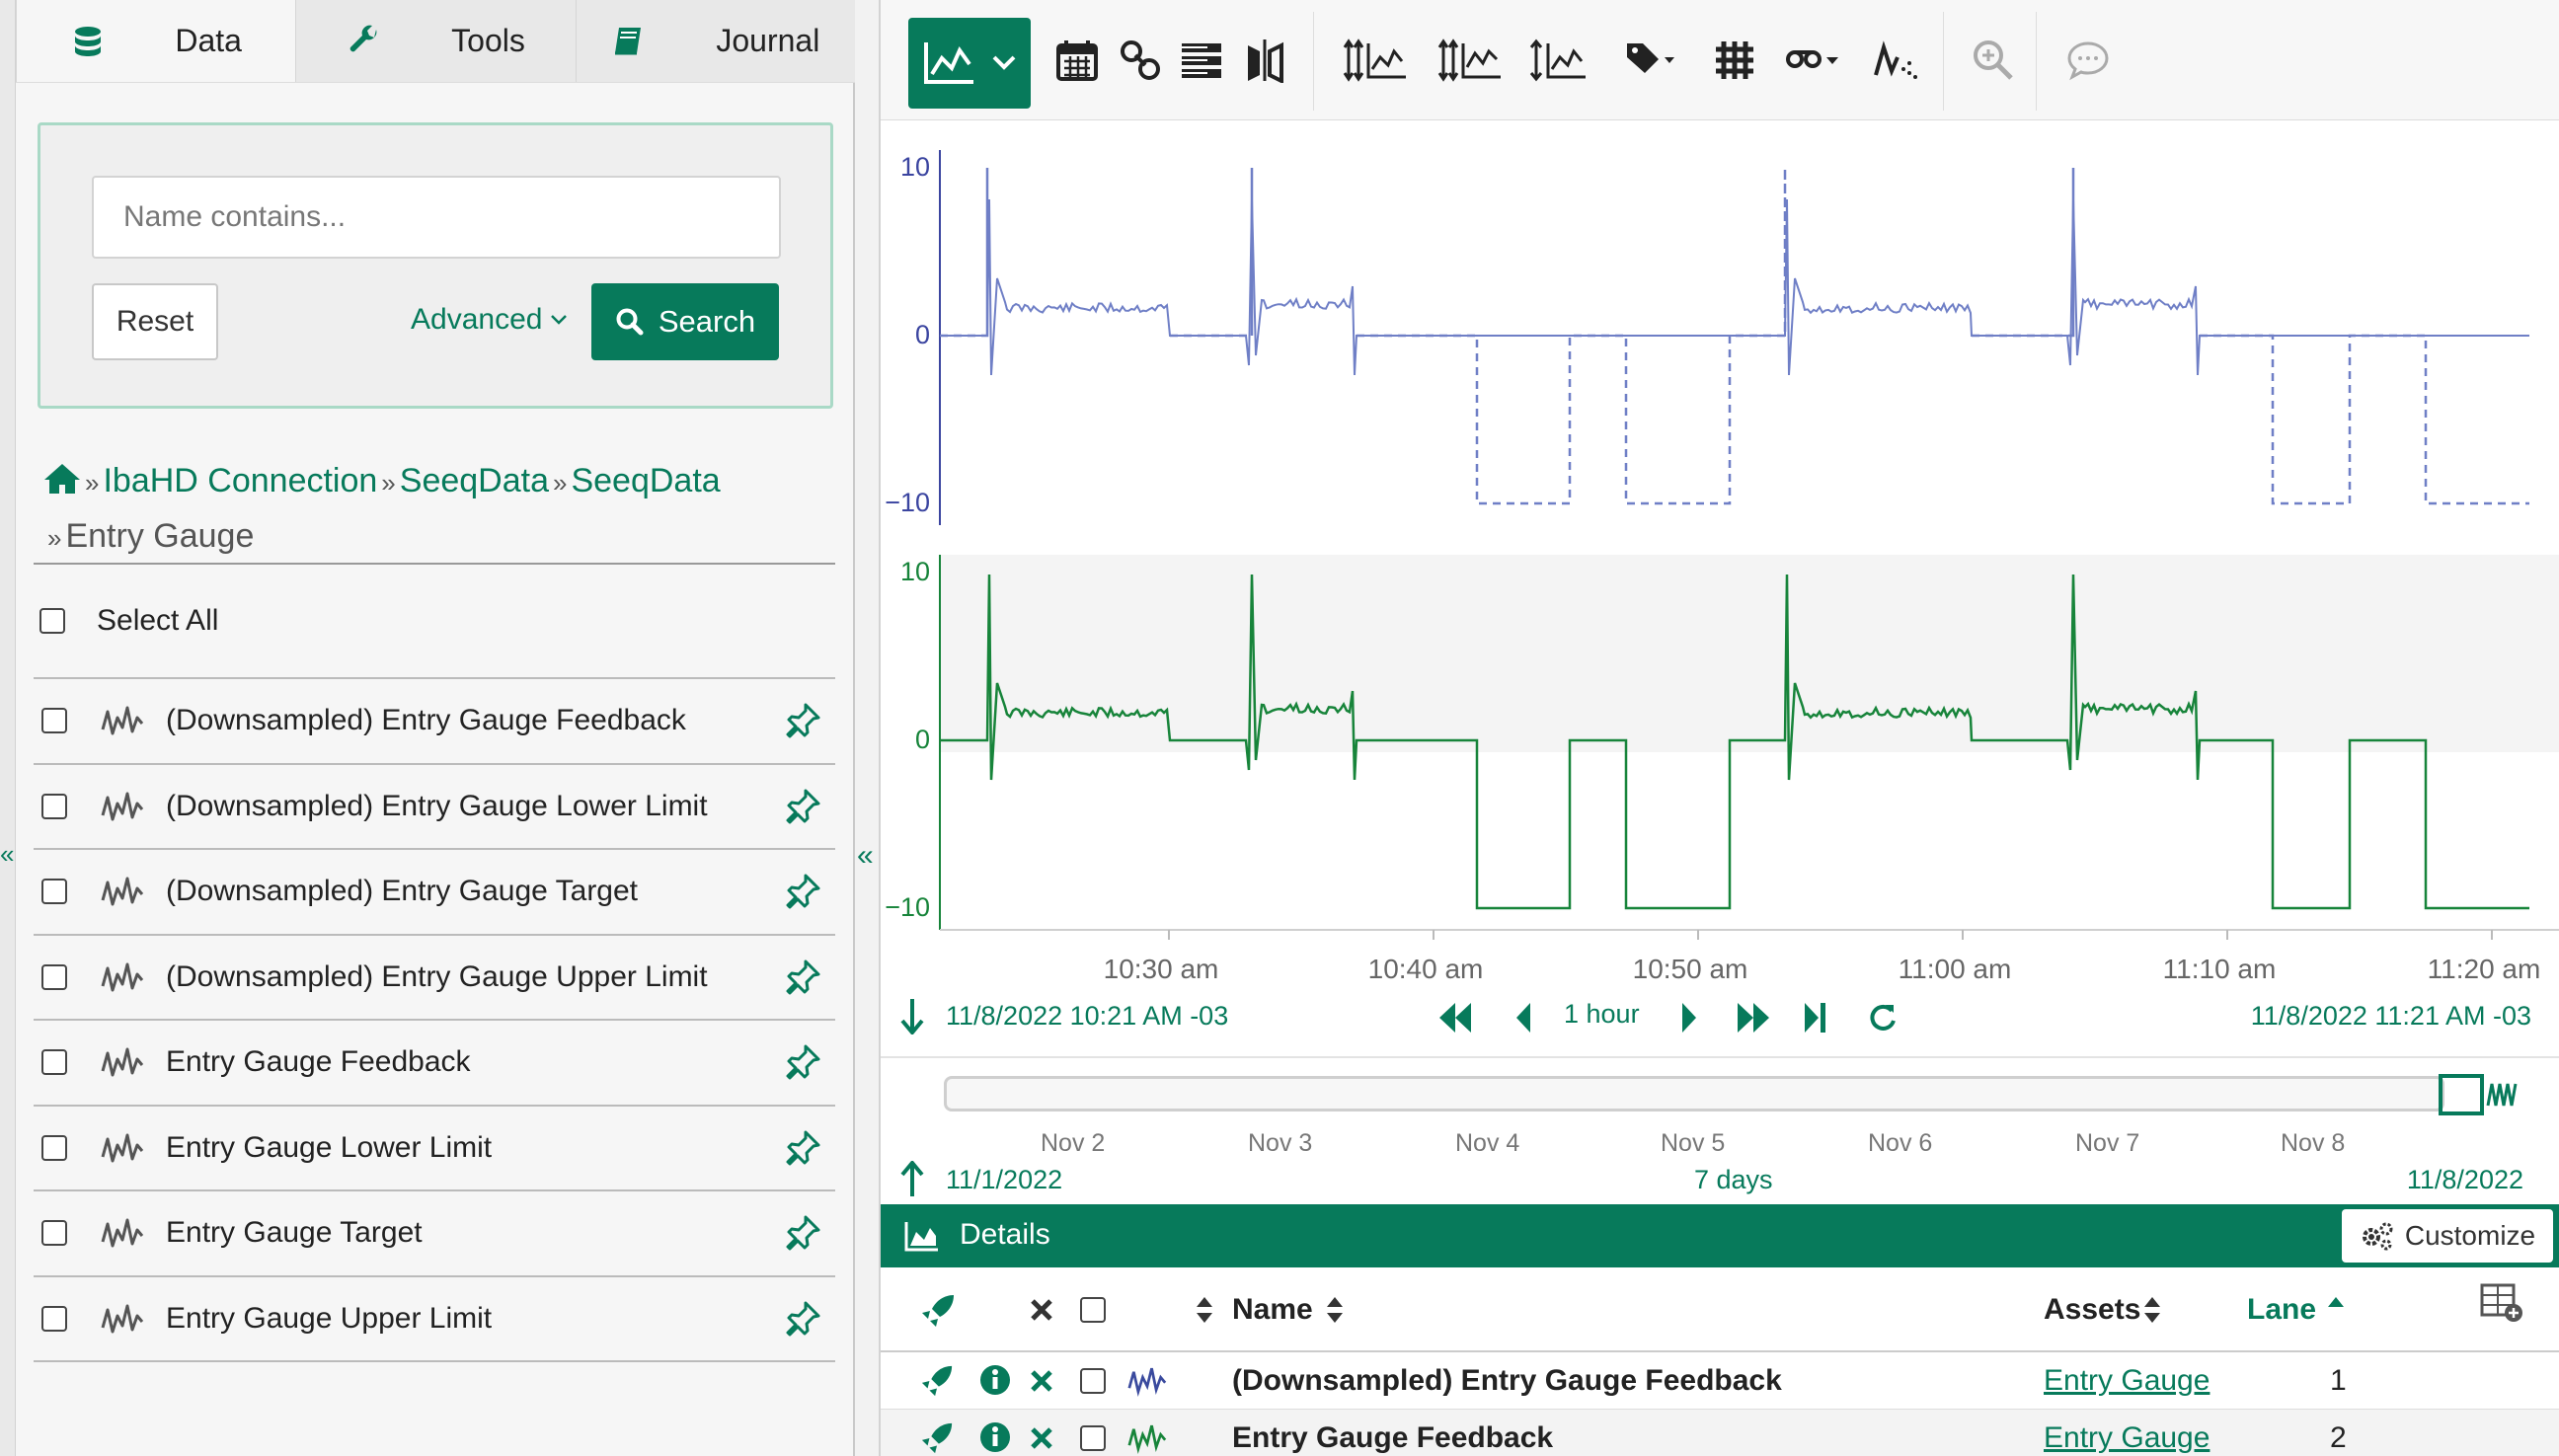  What do you see at coordinates (1470, 60) in the screenshot?
I see `shared-axis-icon` at bounding box center [1470, 60].